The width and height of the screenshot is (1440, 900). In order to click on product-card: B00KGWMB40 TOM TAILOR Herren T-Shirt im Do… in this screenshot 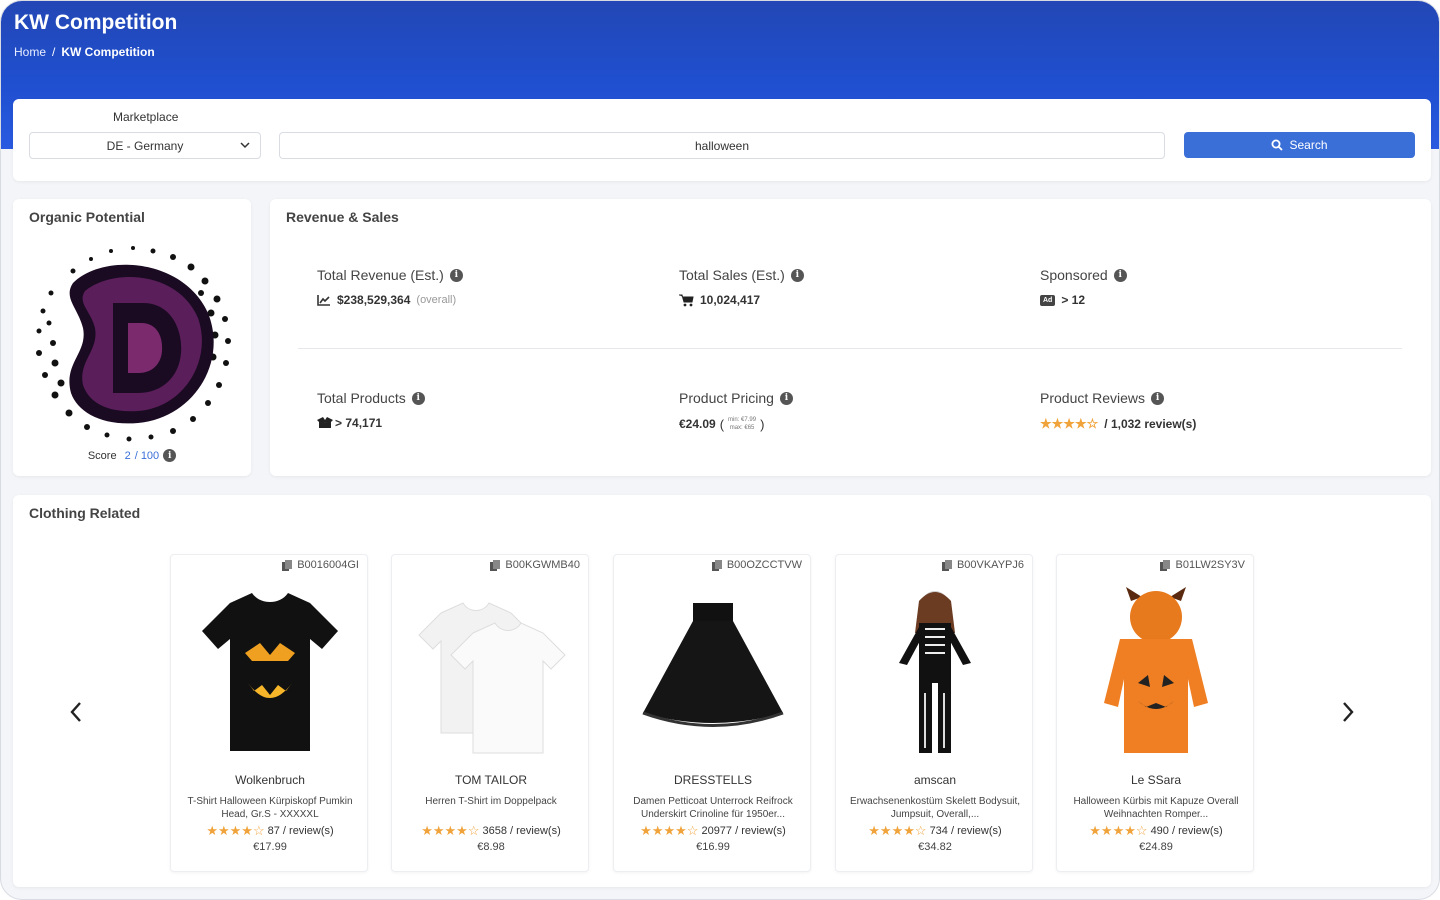, I will do `click(490, 713)`.